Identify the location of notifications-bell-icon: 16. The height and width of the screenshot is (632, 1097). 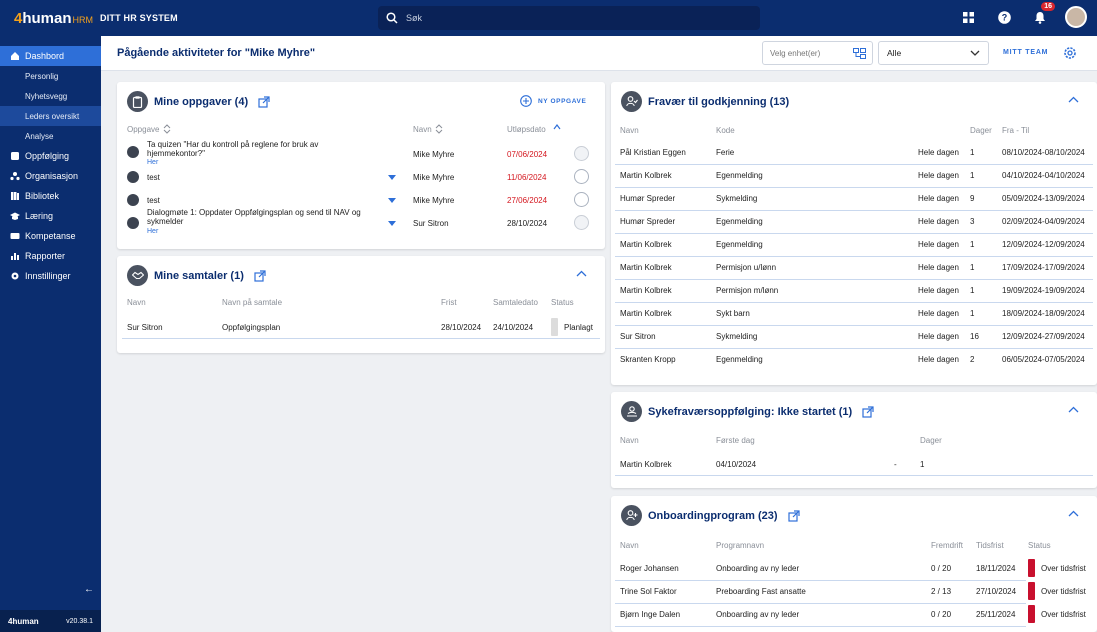
(1042, 15).